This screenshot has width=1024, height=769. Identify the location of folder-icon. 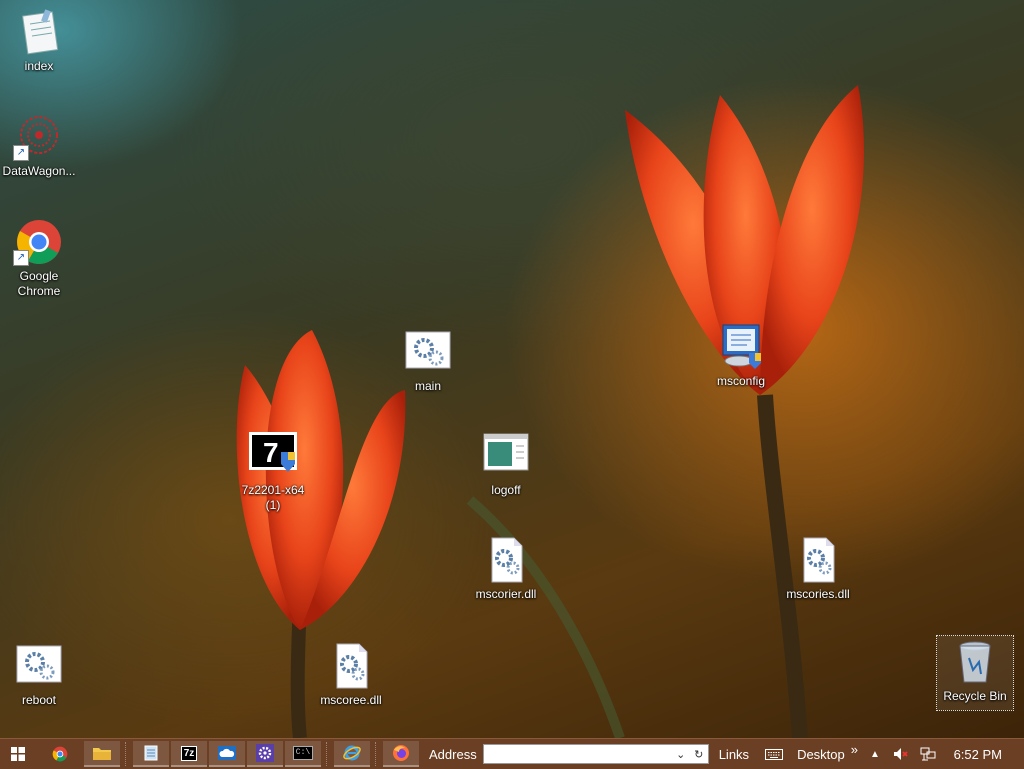
(102, 754).